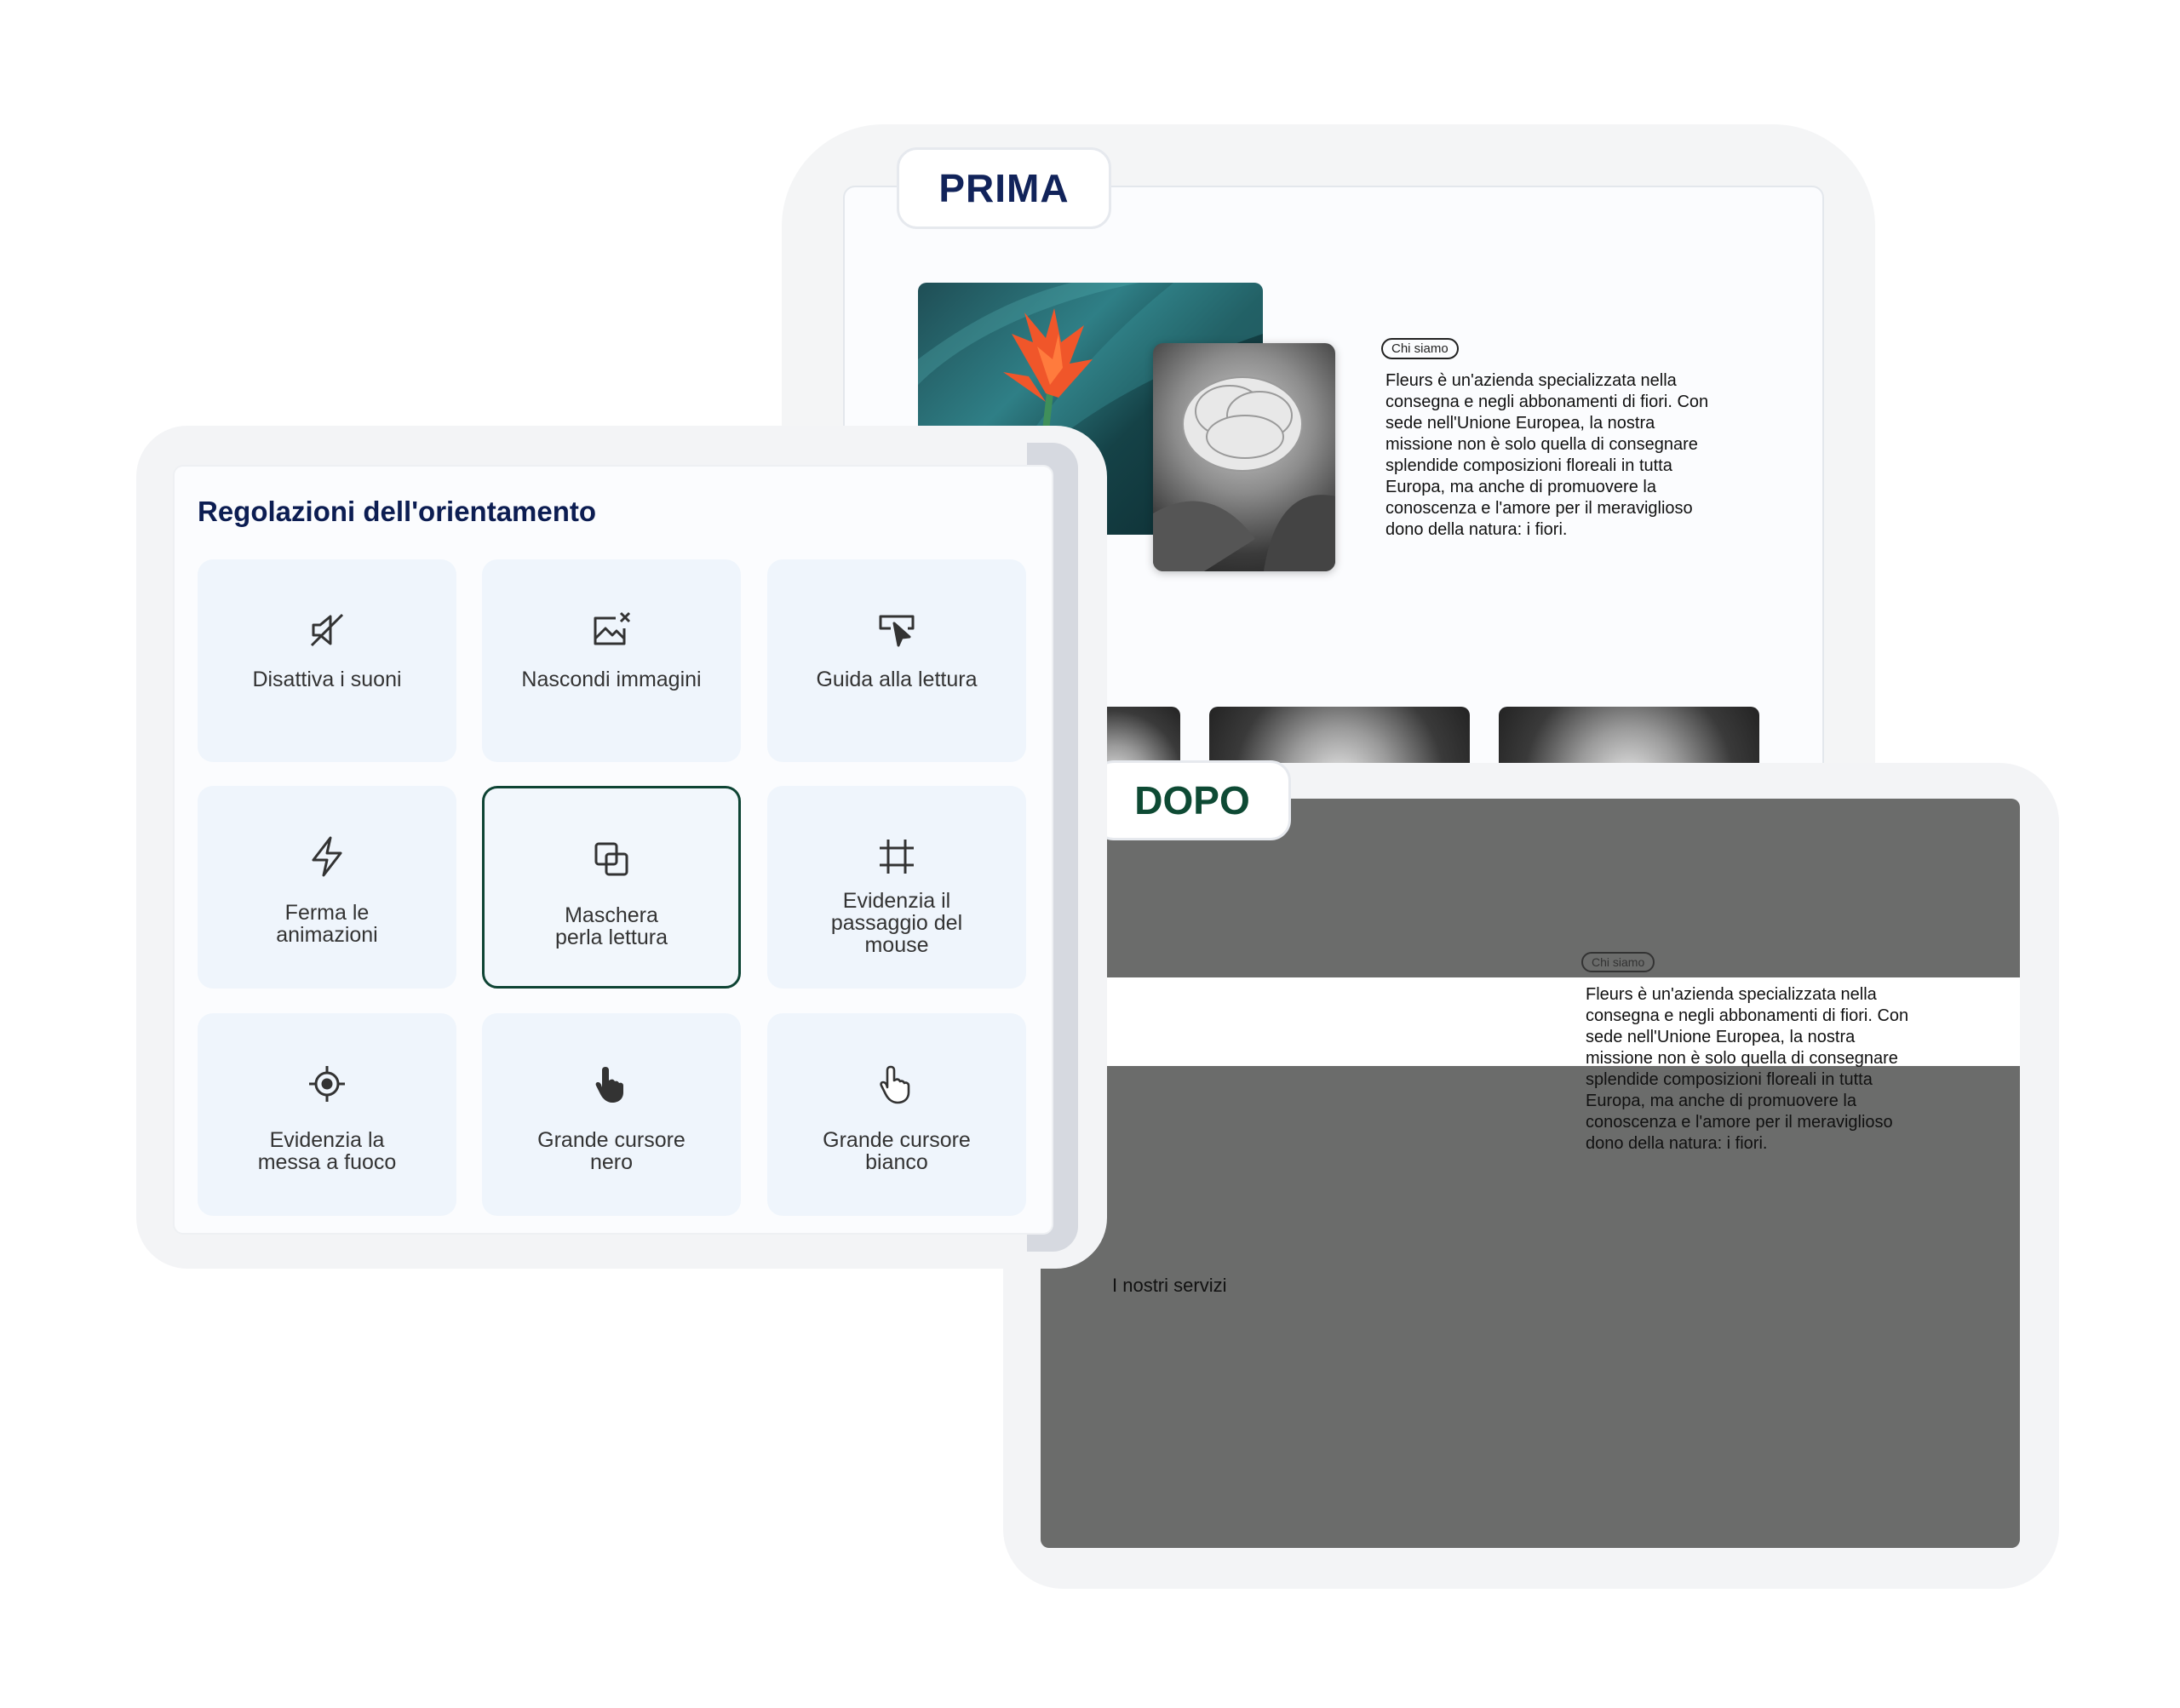 This screenshot has width=2180, height=1708. Describe the element at coordinates (611, 679) in the screenshot. I see `tile-label: Nascondi immagini` at that location.